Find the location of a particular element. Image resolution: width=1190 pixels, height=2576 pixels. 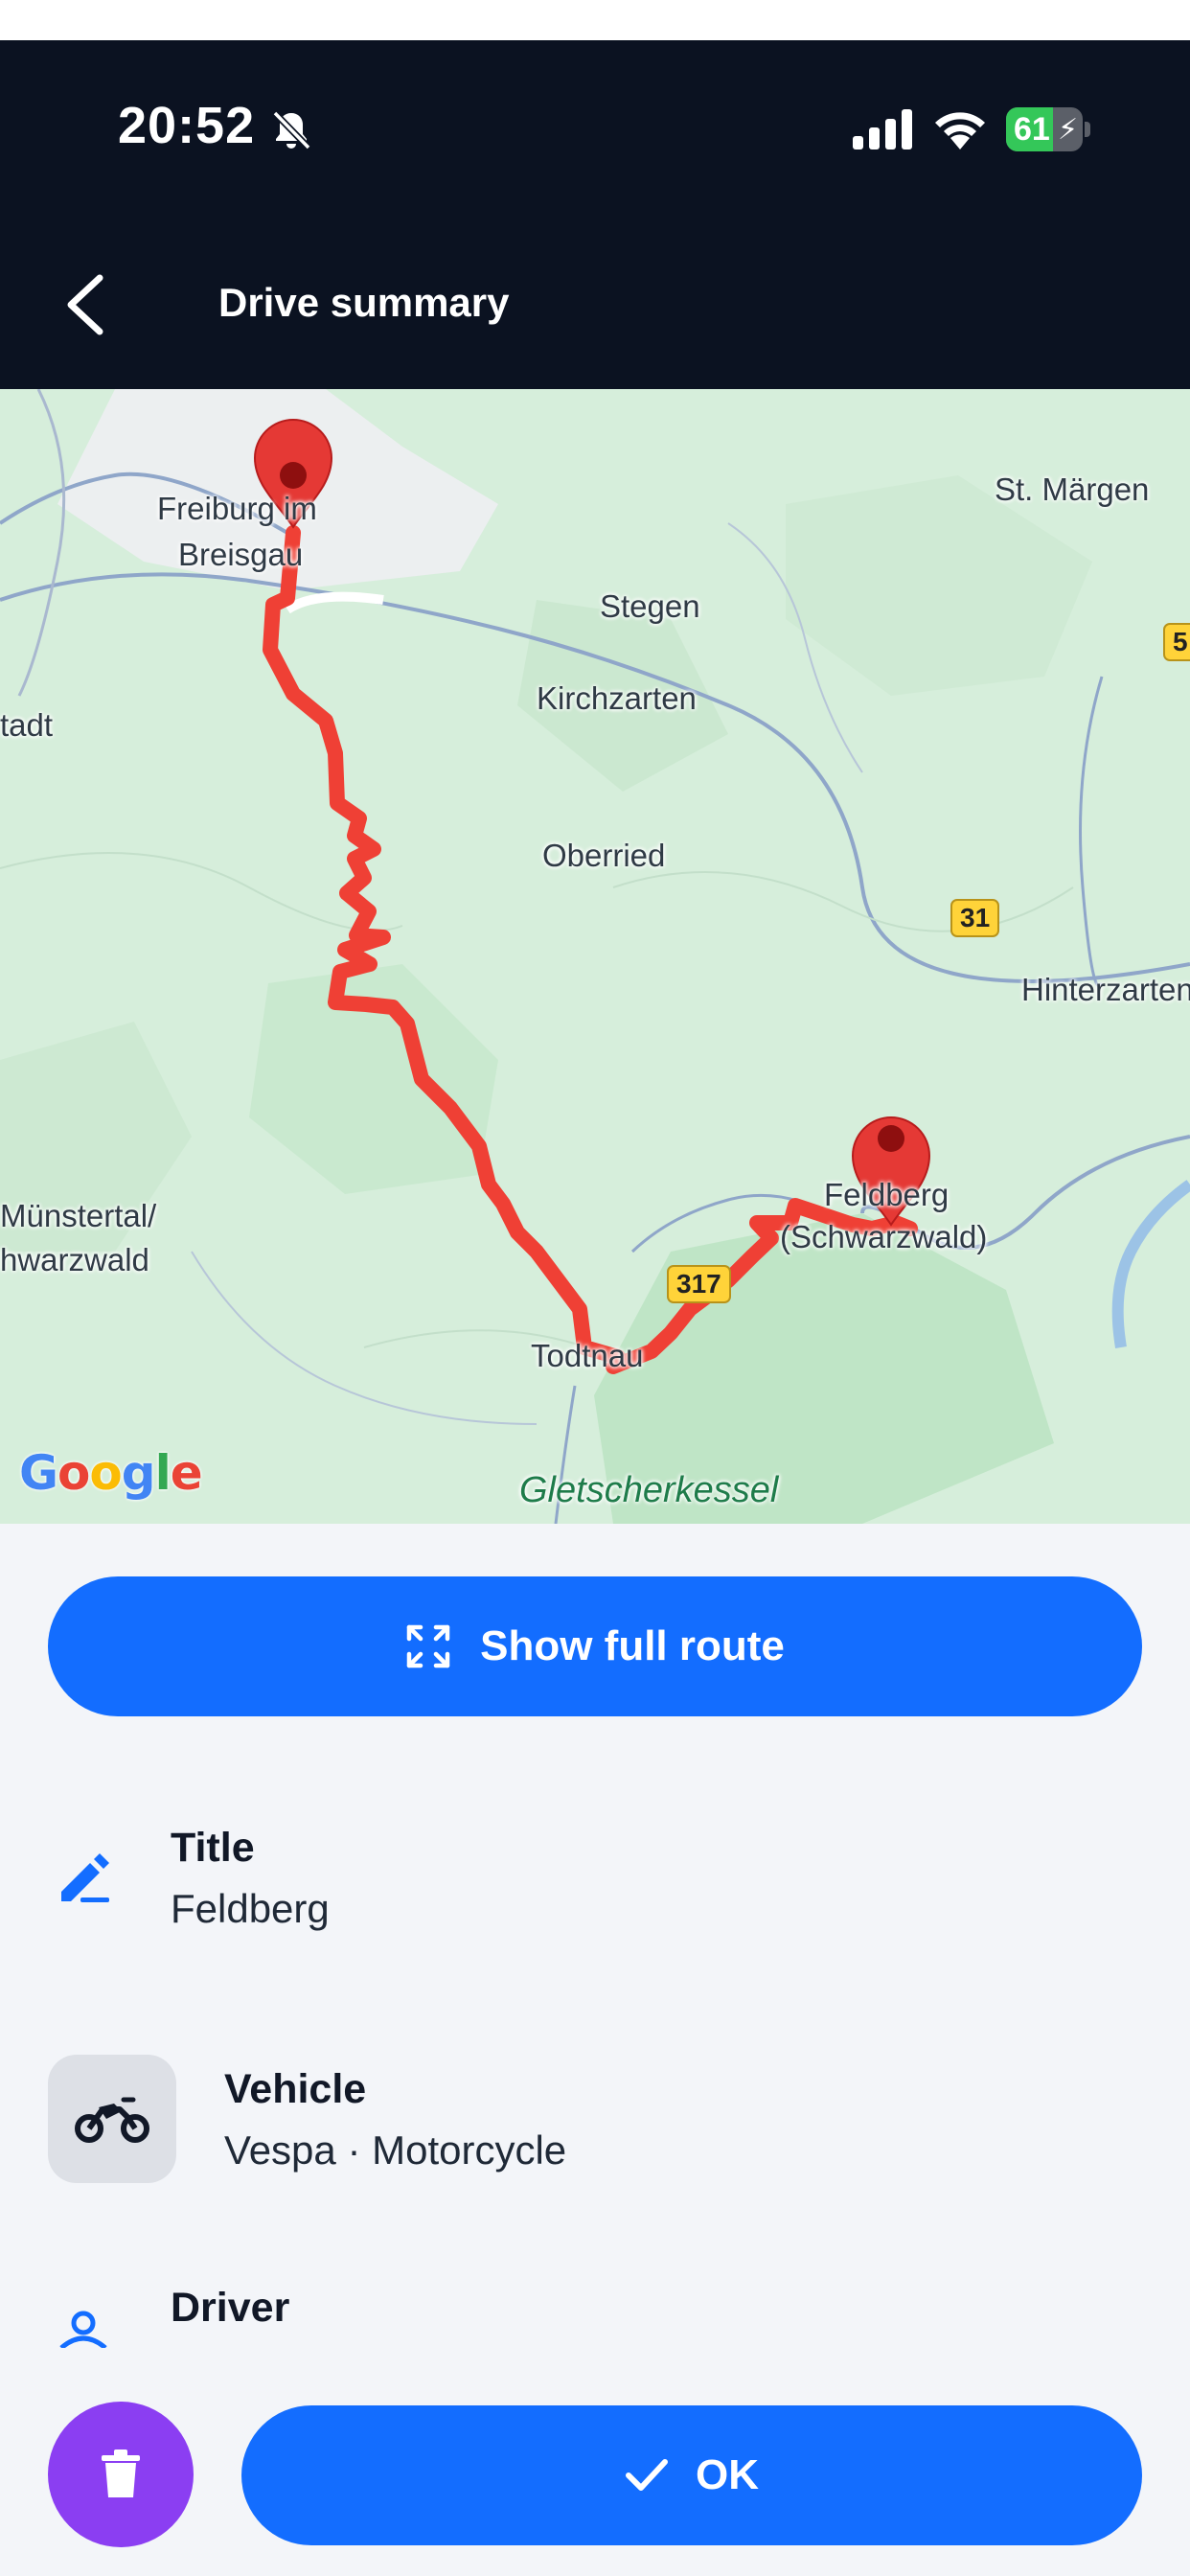

ok-button: OK is located at coordinates (692, 2475).